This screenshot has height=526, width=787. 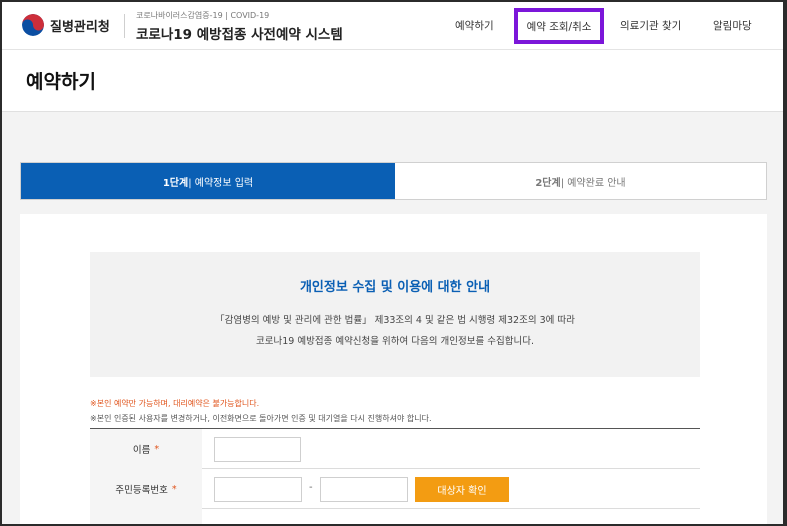 I want to click on nav-lookup-cancel: 예약 조회/취소, so click(x=559, y=26).